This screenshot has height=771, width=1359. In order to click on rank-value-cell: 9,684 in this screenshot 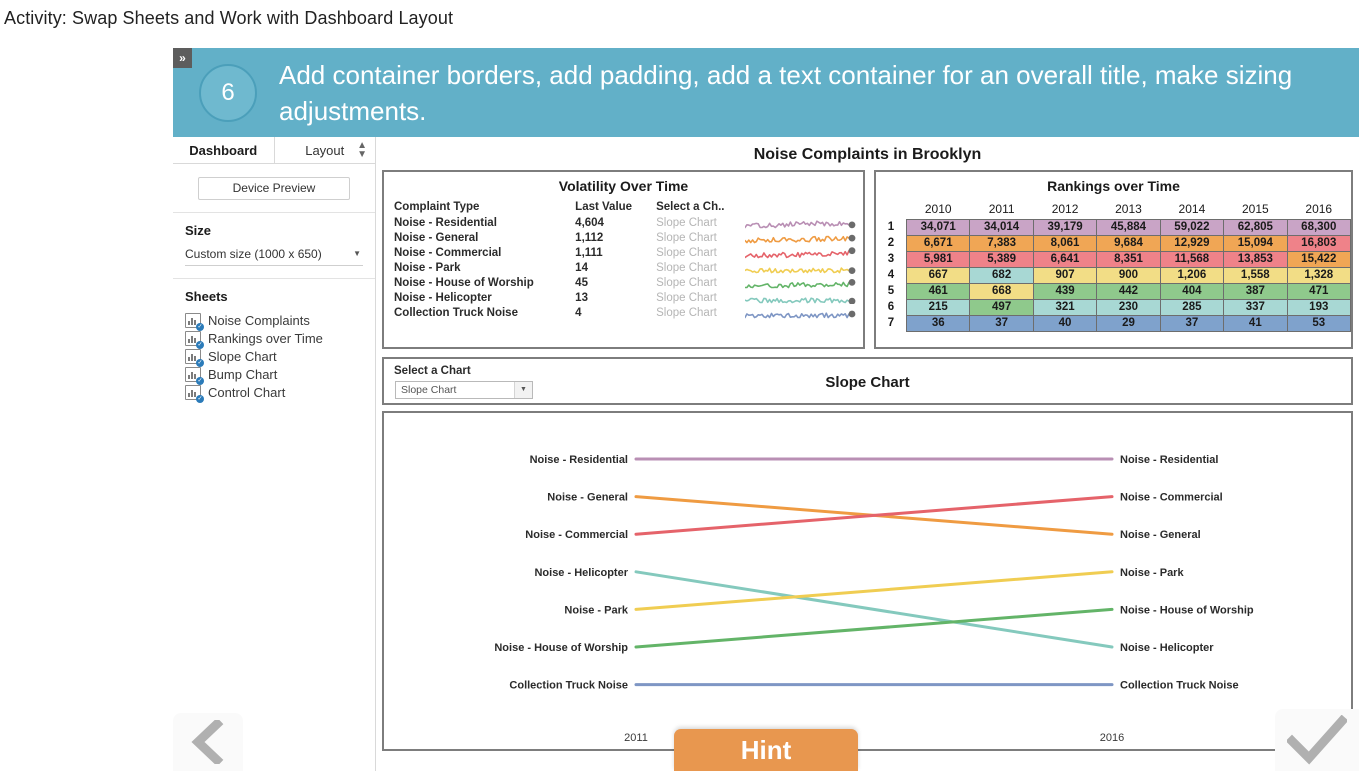, I will do `click(1128, 243)`.